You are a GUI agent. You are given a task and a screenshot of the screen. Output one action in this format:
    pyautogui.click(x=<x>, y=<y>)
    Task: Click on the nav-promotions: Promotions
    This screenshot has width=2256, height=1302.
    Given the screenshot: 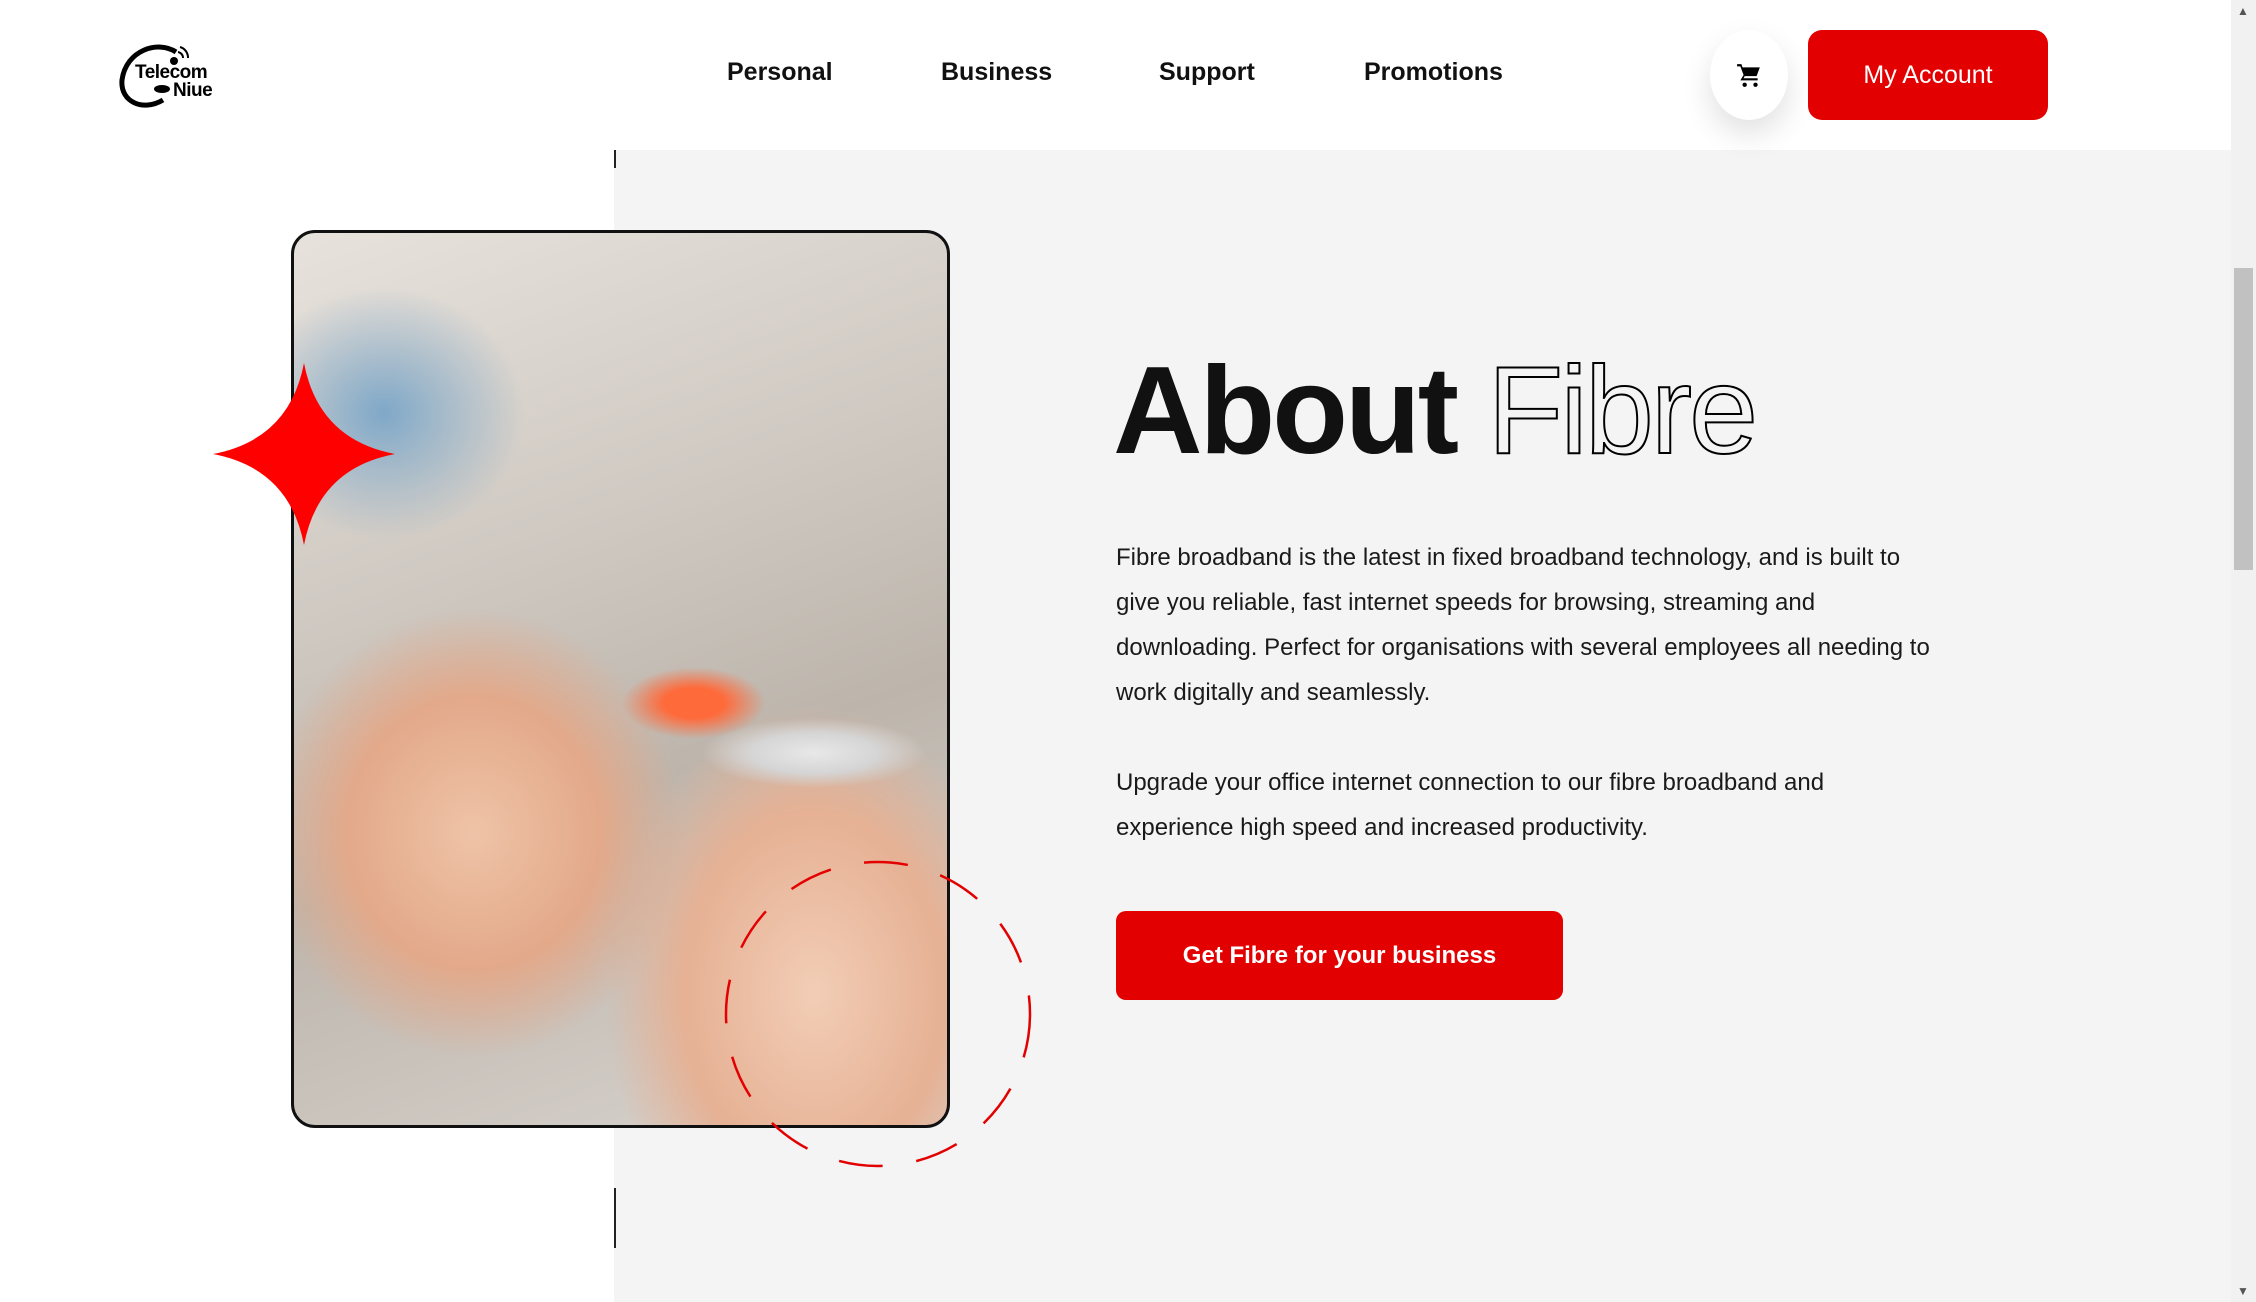 What is the action you would take?
    pyautogui.click(x=1433, y=72)
    